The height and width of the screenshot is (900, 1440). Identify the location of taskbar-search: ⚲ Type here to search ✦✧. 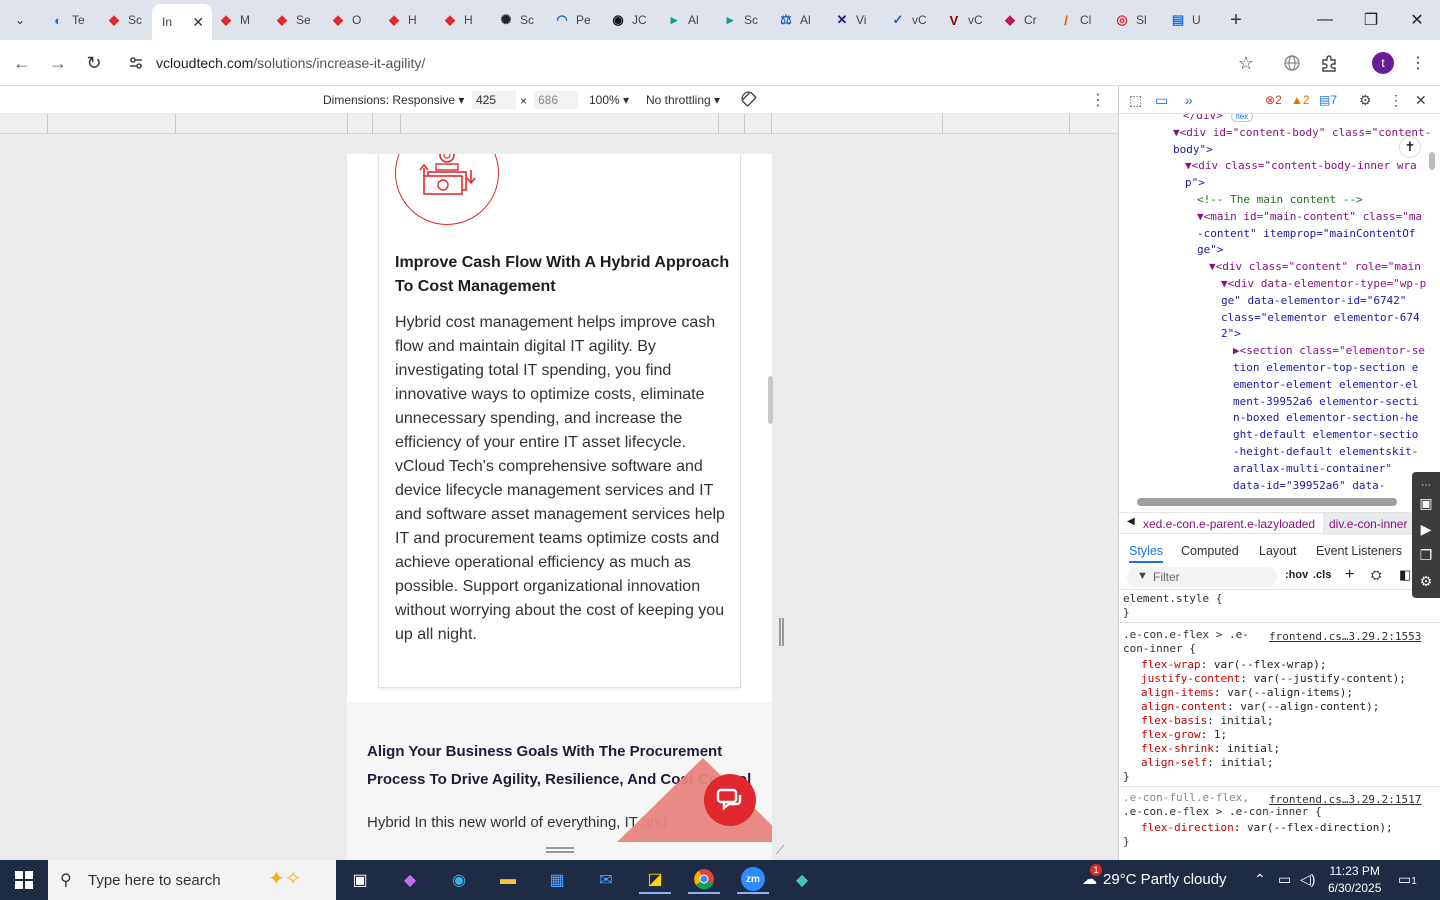
(192, 880).